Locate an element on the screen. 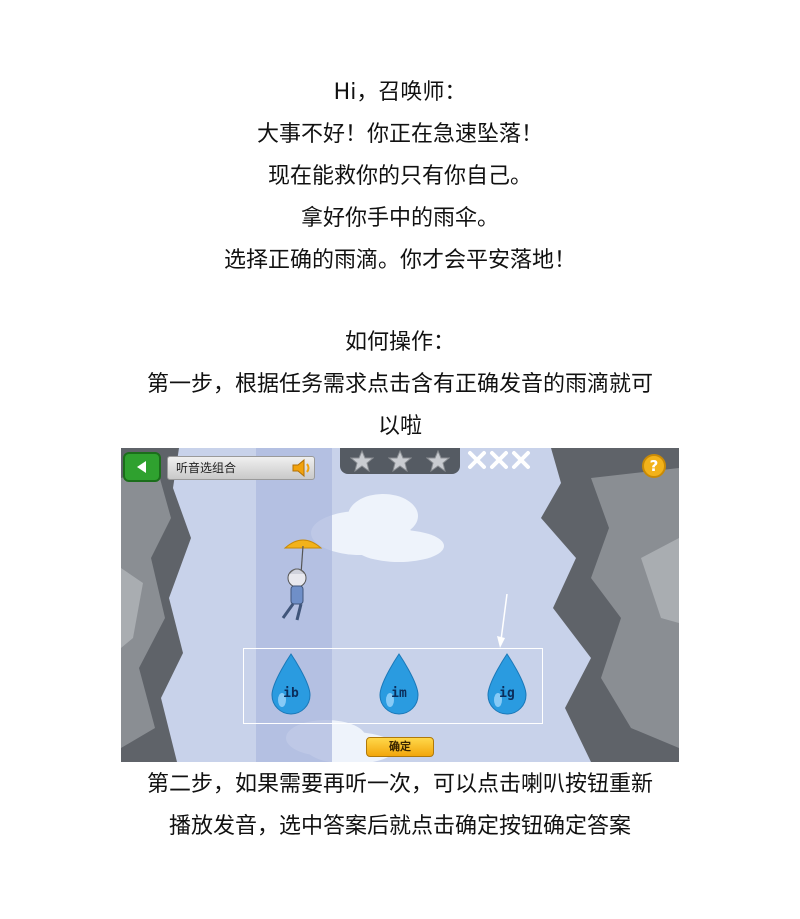  lives-indicator is located at coordinates (501, 460).